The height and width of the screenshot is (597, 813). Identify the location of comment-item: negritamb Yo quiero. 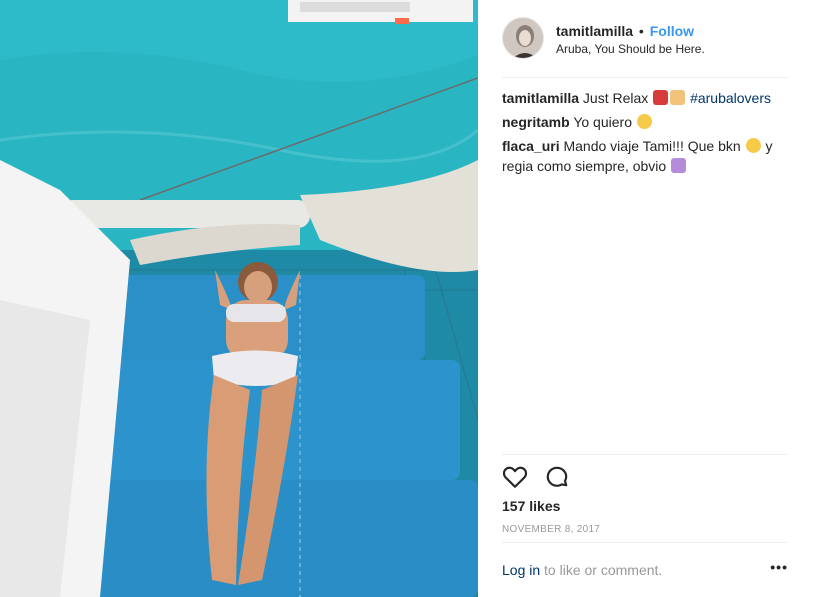
(647, 122).